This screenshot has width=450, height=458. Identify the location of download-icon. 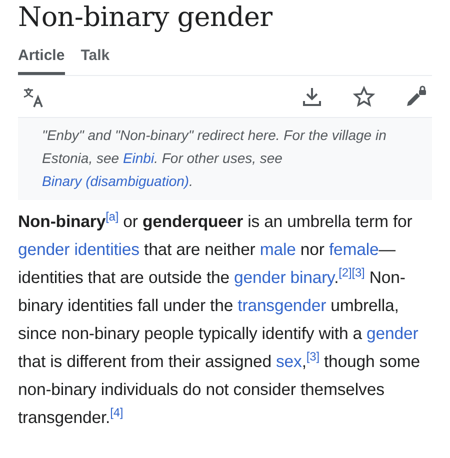
(312, 97).